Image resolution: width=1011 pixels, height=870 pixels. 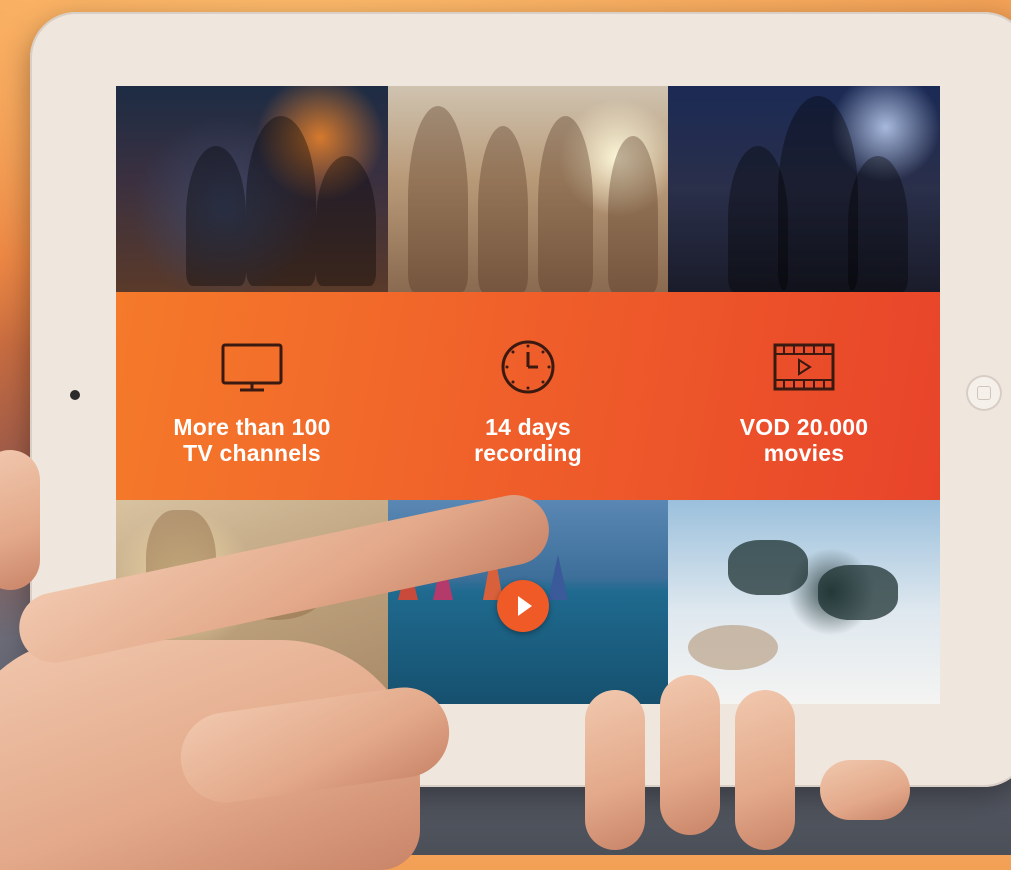 I want to click on feature-recording: 14 days recording, so click(x=528, y=396).